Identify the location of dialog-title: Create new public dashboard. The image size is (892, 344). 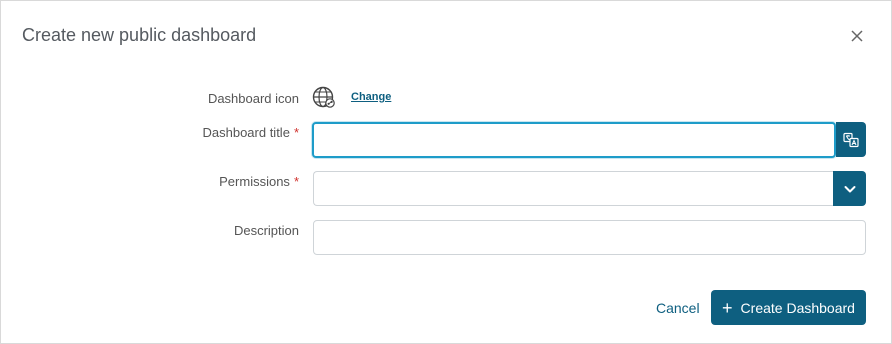
(139, 35).